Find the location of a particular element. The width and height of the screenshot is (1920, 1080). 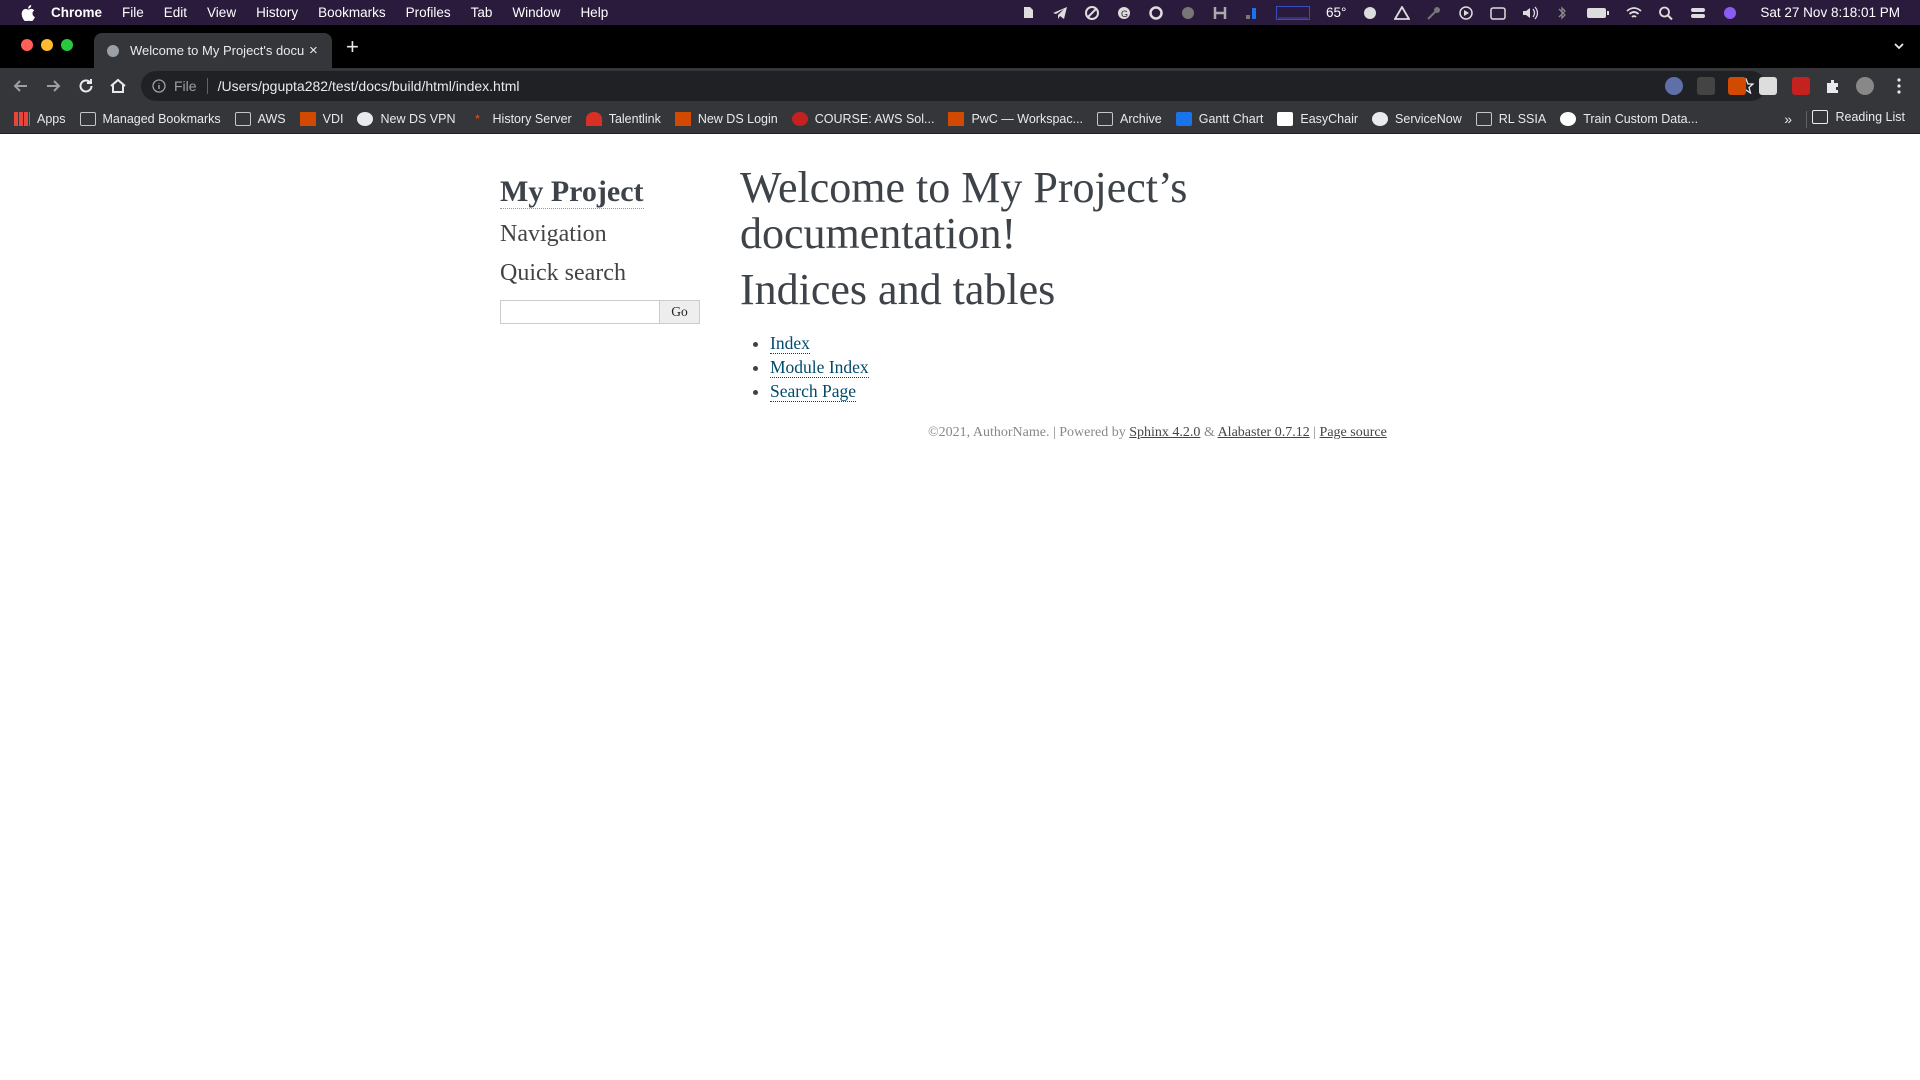

temperature-readout: 65° is located at coordinates (1336, 12).